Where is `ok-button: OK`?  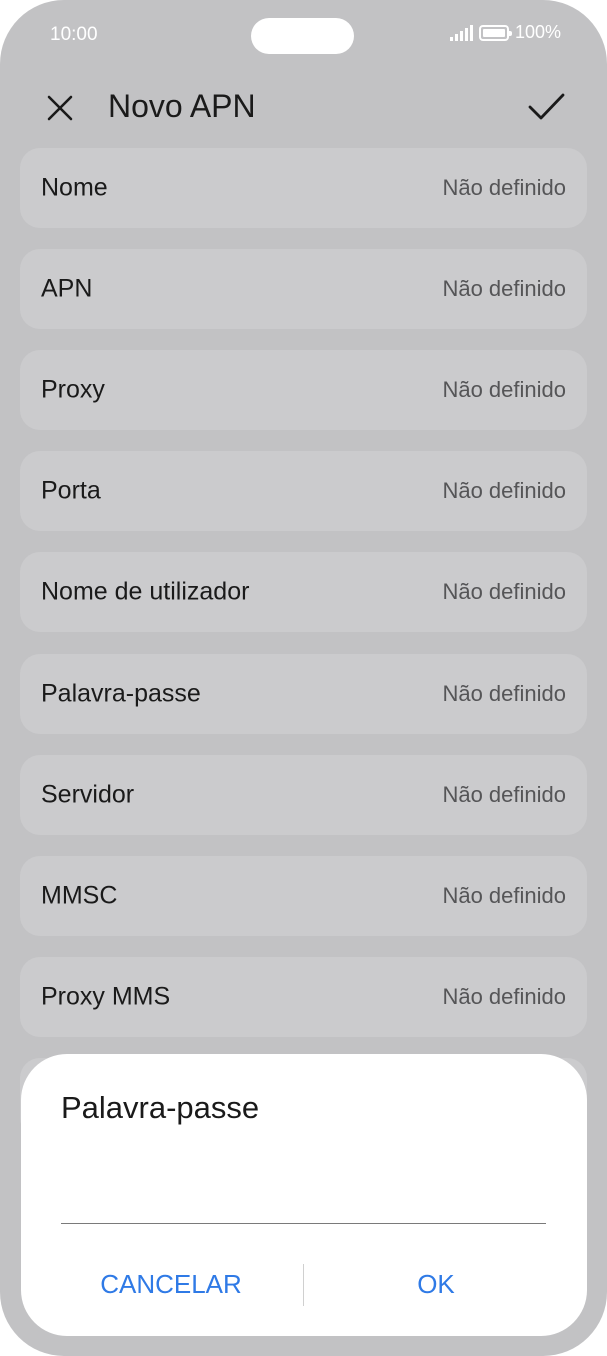 ok-button: OK is located at coordinates (436, 1284).